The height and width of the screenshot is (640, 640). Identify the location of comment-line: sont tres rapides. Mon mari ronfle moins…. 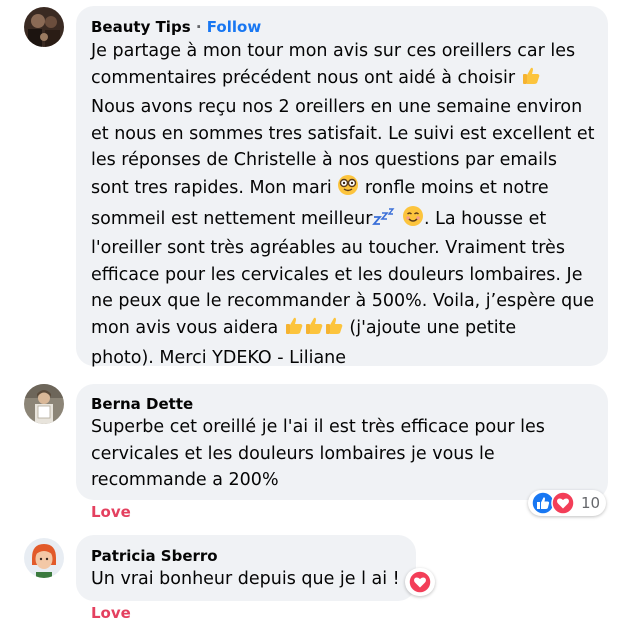
(343, 189).